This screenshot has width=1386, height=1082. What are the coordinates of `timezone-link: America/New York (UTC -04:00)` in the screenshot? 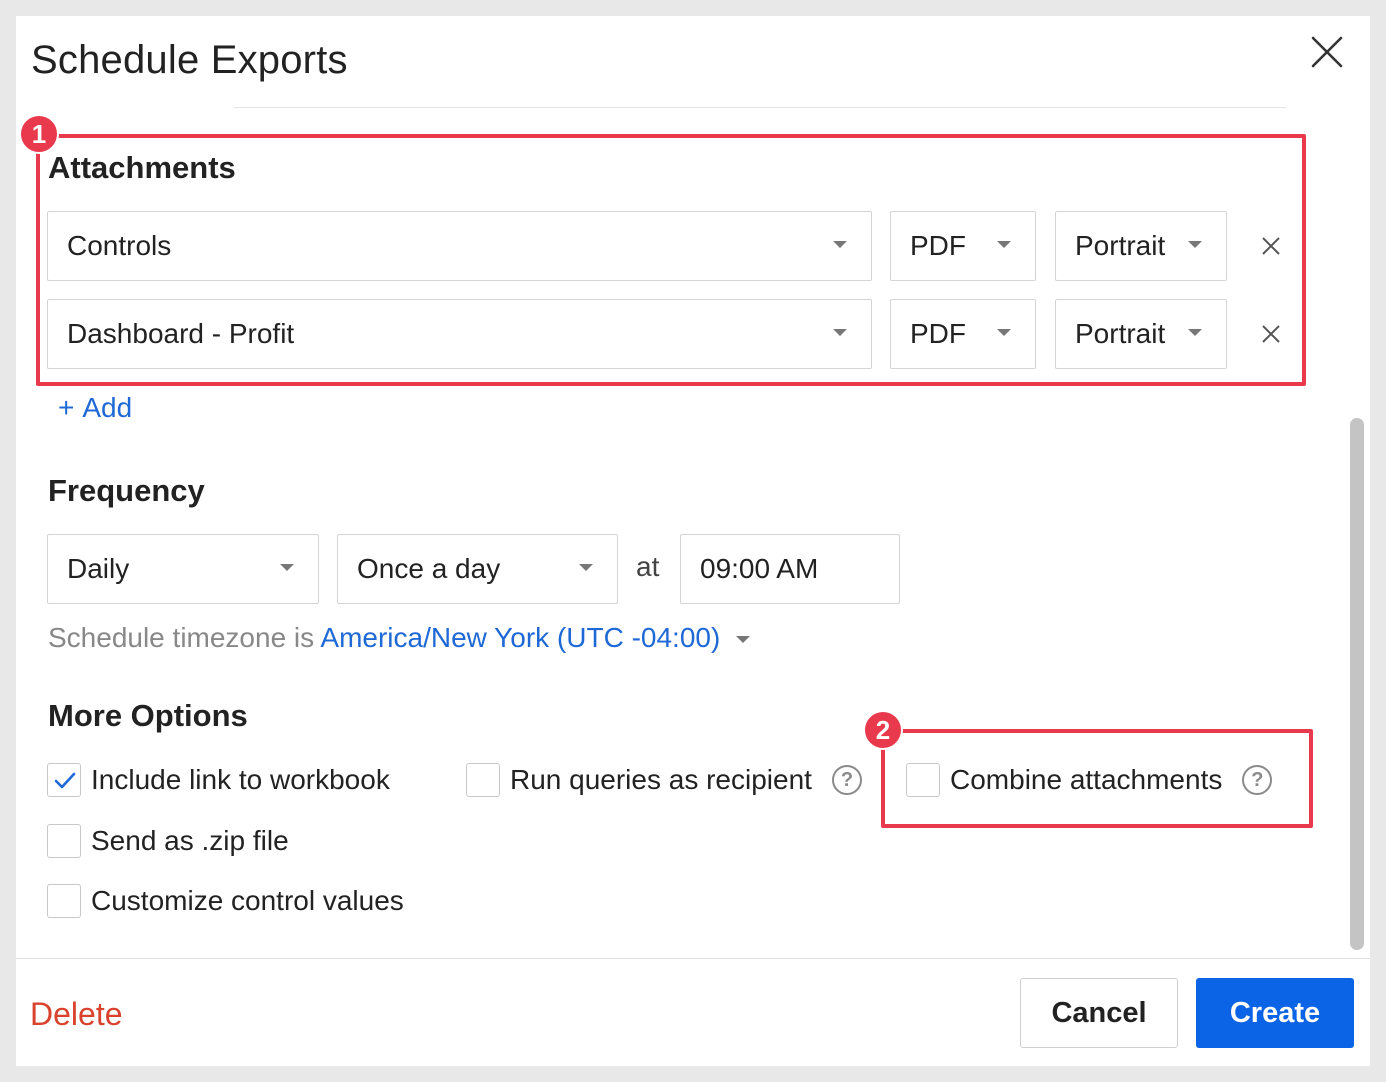 It's located at (535, 637).